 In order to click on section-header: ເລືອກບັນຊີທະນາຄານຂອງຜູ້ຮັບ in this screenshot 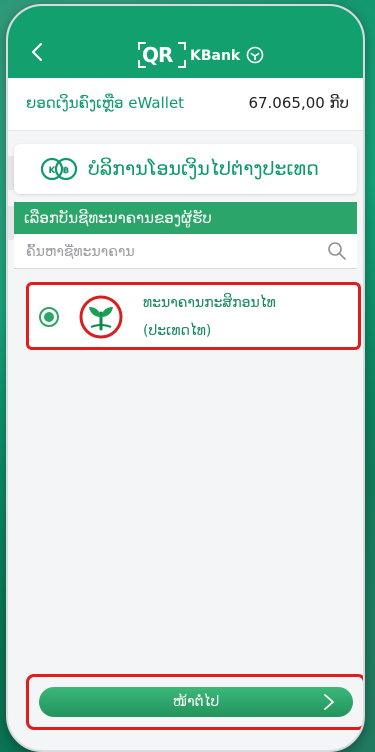, I will do `click(185, 218)`.